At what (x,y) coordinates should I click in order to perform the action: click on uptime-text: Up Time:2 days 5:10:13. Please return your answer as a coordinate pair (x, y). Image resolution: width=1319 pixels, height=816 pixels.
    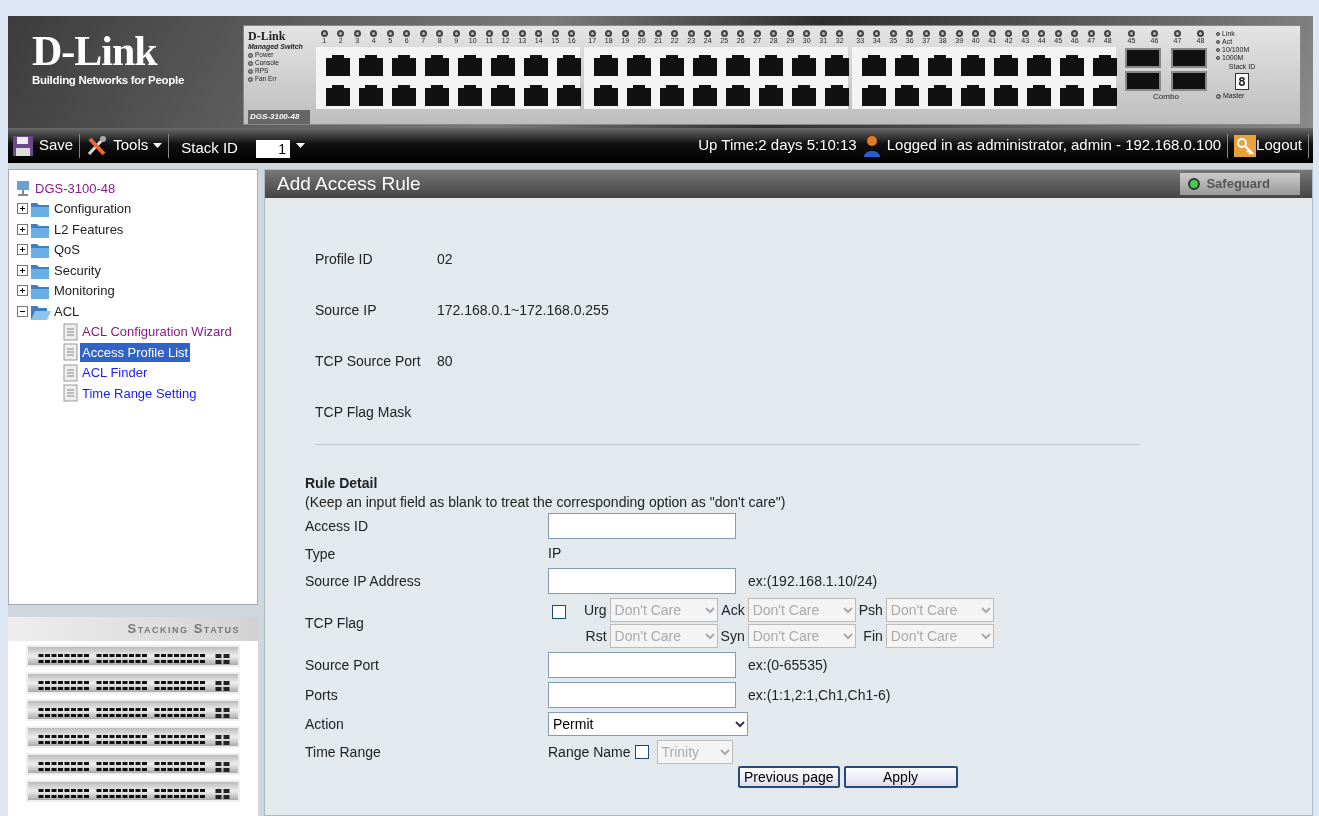
    Looking at the image, I should click on (777, 145).